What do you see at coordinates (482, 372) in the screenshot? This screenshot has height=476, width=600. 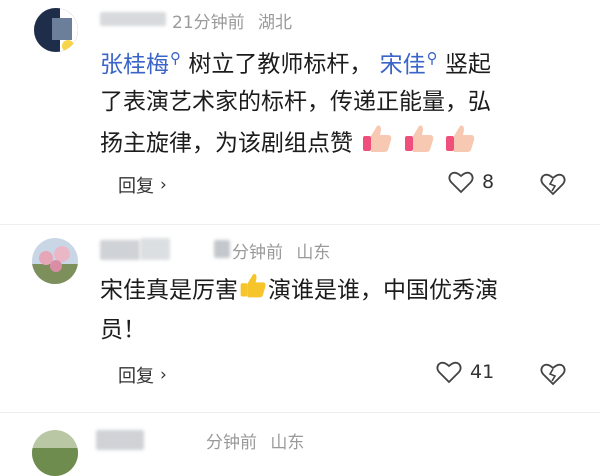 I see `like-count: 41` at bounding box center [482, 372].